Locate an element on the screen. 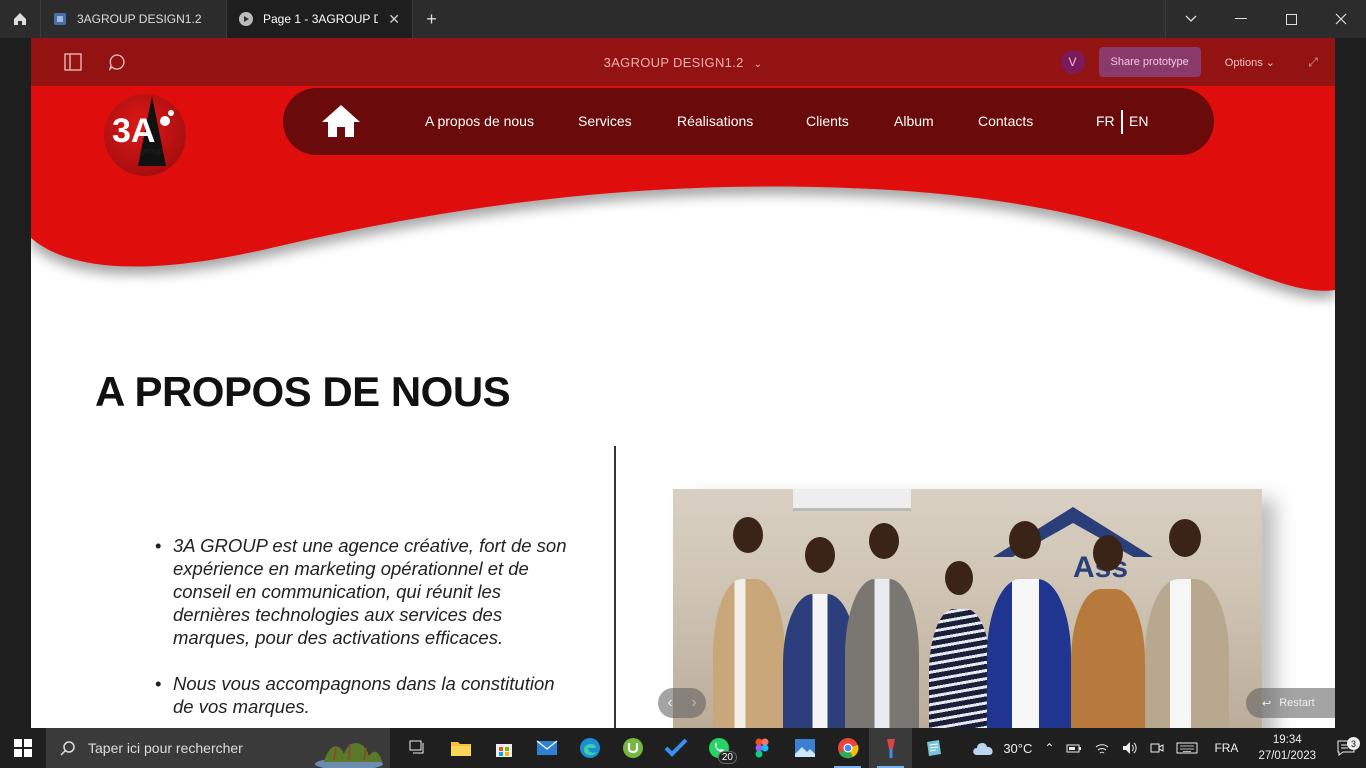 This screenshot has width=1366, height=768. nav-item-contacts: Contacts is located at coordinates (1005, 121).